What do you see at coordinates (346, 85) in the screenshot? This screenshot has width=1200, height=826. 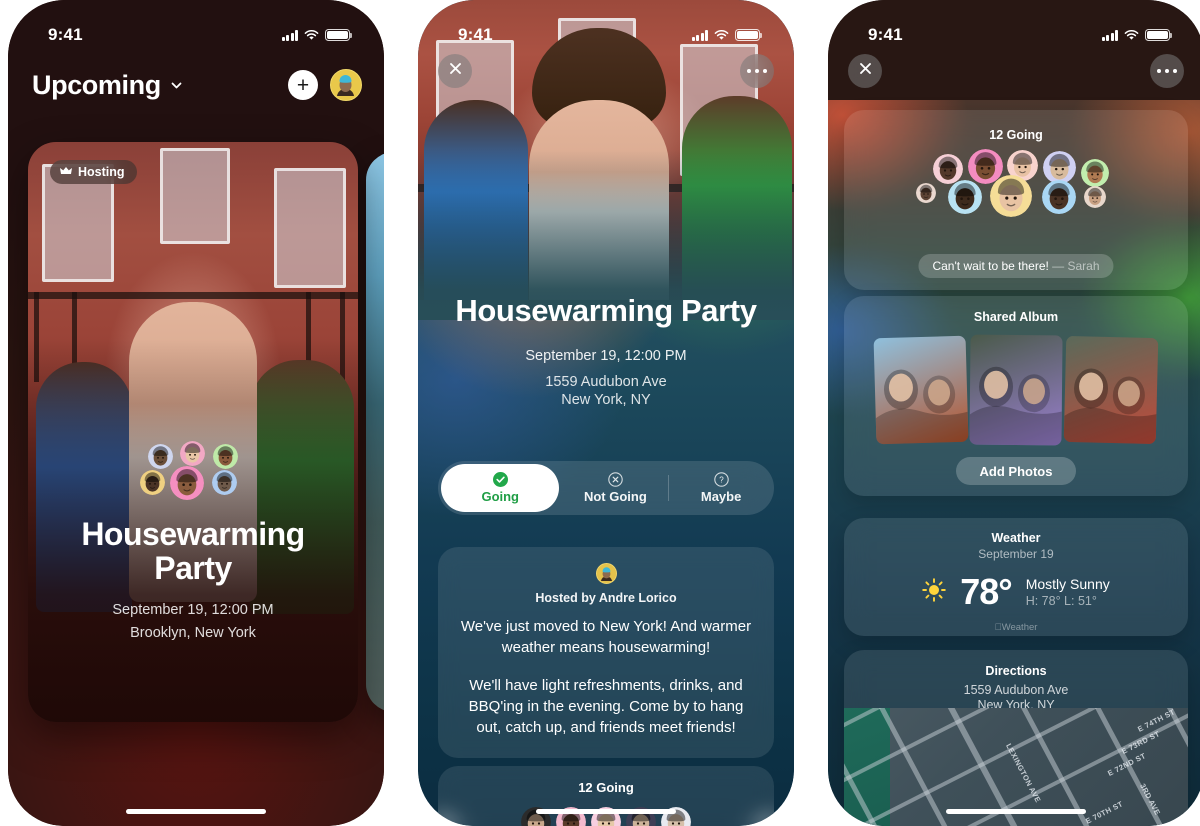 I see `profile-avatar` at bounding box center [346, 85].